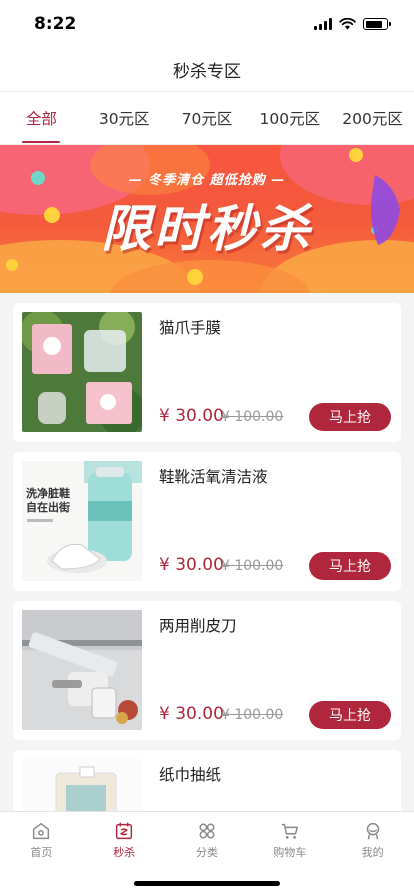  What do you see at coordinates (207, 521) in the screenshot?
I see `product-card: 洗净脏鞋 自在出街 鞋靴活氧清洁液 ¥ 30.00 ¥ 100.00 马上抢` at bounding box center [207, 521].